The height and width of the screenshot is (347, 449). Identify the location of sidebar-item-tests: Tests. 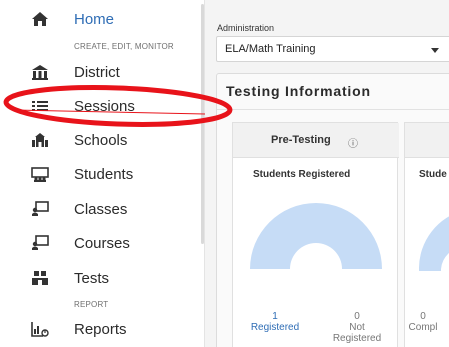
(102, 278).